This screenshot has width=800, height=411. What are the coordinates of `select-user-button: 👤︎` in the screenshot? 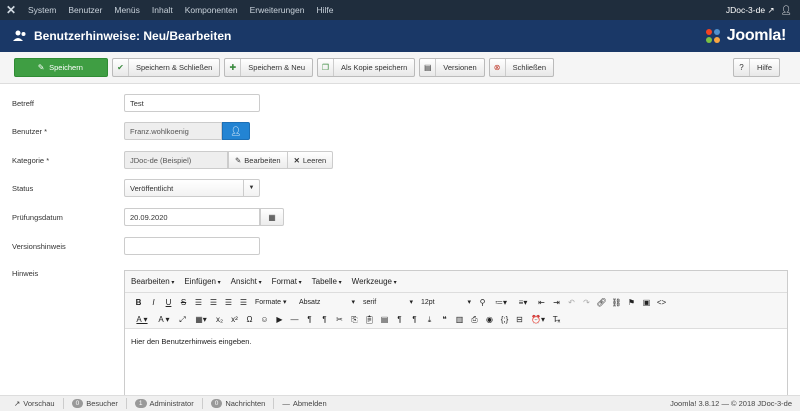 It's located at (236, 131).